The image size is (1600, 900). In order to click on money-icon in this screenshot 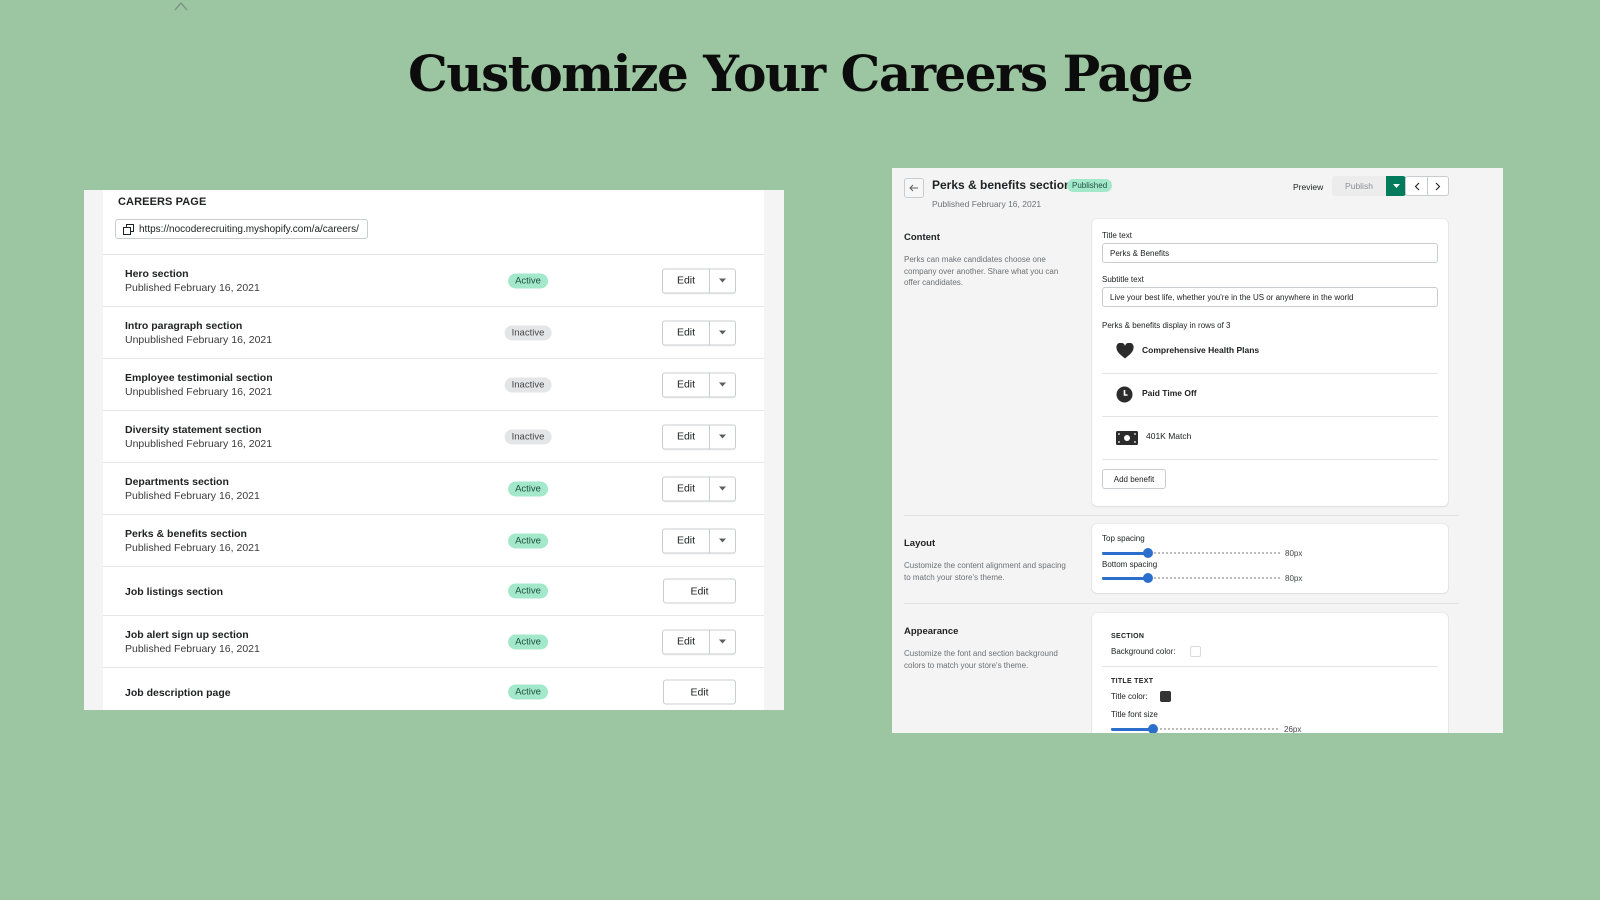, I will do `click(1127, 438)`.